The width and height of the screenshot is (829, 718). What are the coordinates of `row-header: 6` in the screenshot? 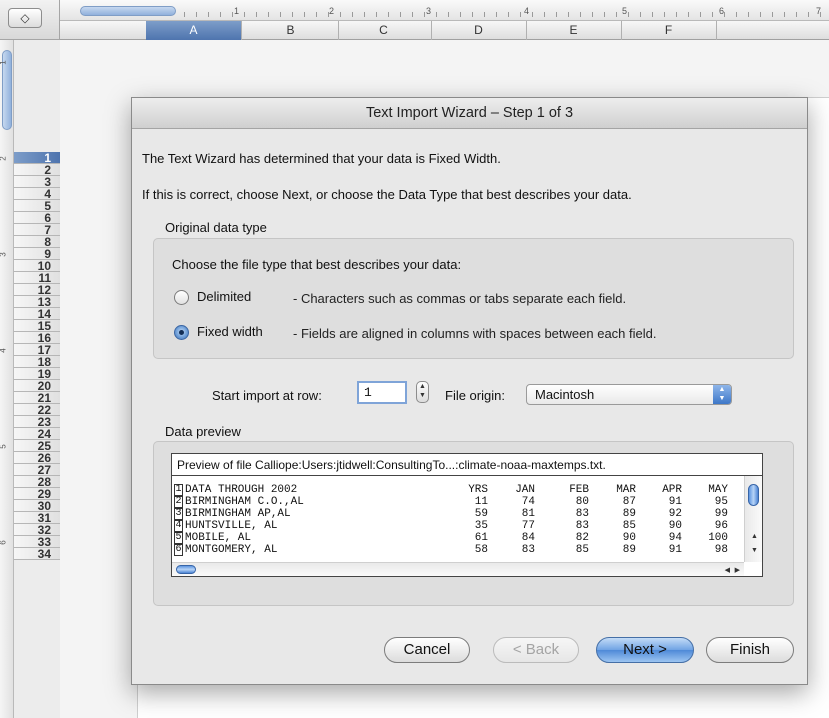 It's located at (37, 218).